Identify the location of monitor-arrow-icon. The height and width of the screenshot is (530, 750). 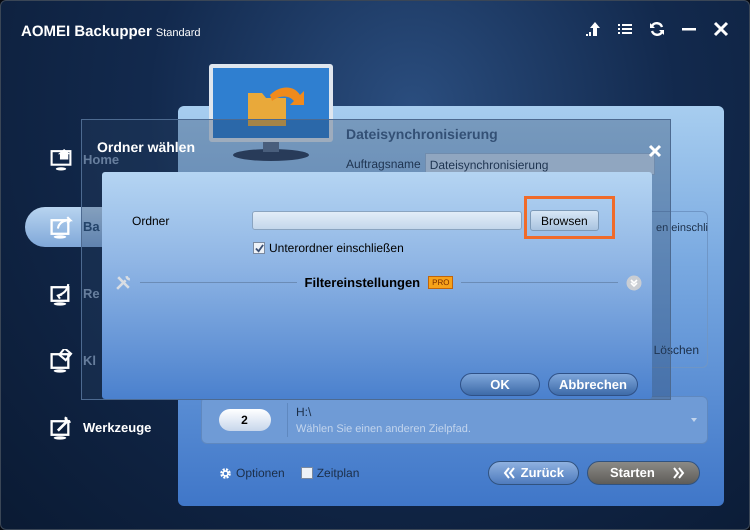
(61, 227).